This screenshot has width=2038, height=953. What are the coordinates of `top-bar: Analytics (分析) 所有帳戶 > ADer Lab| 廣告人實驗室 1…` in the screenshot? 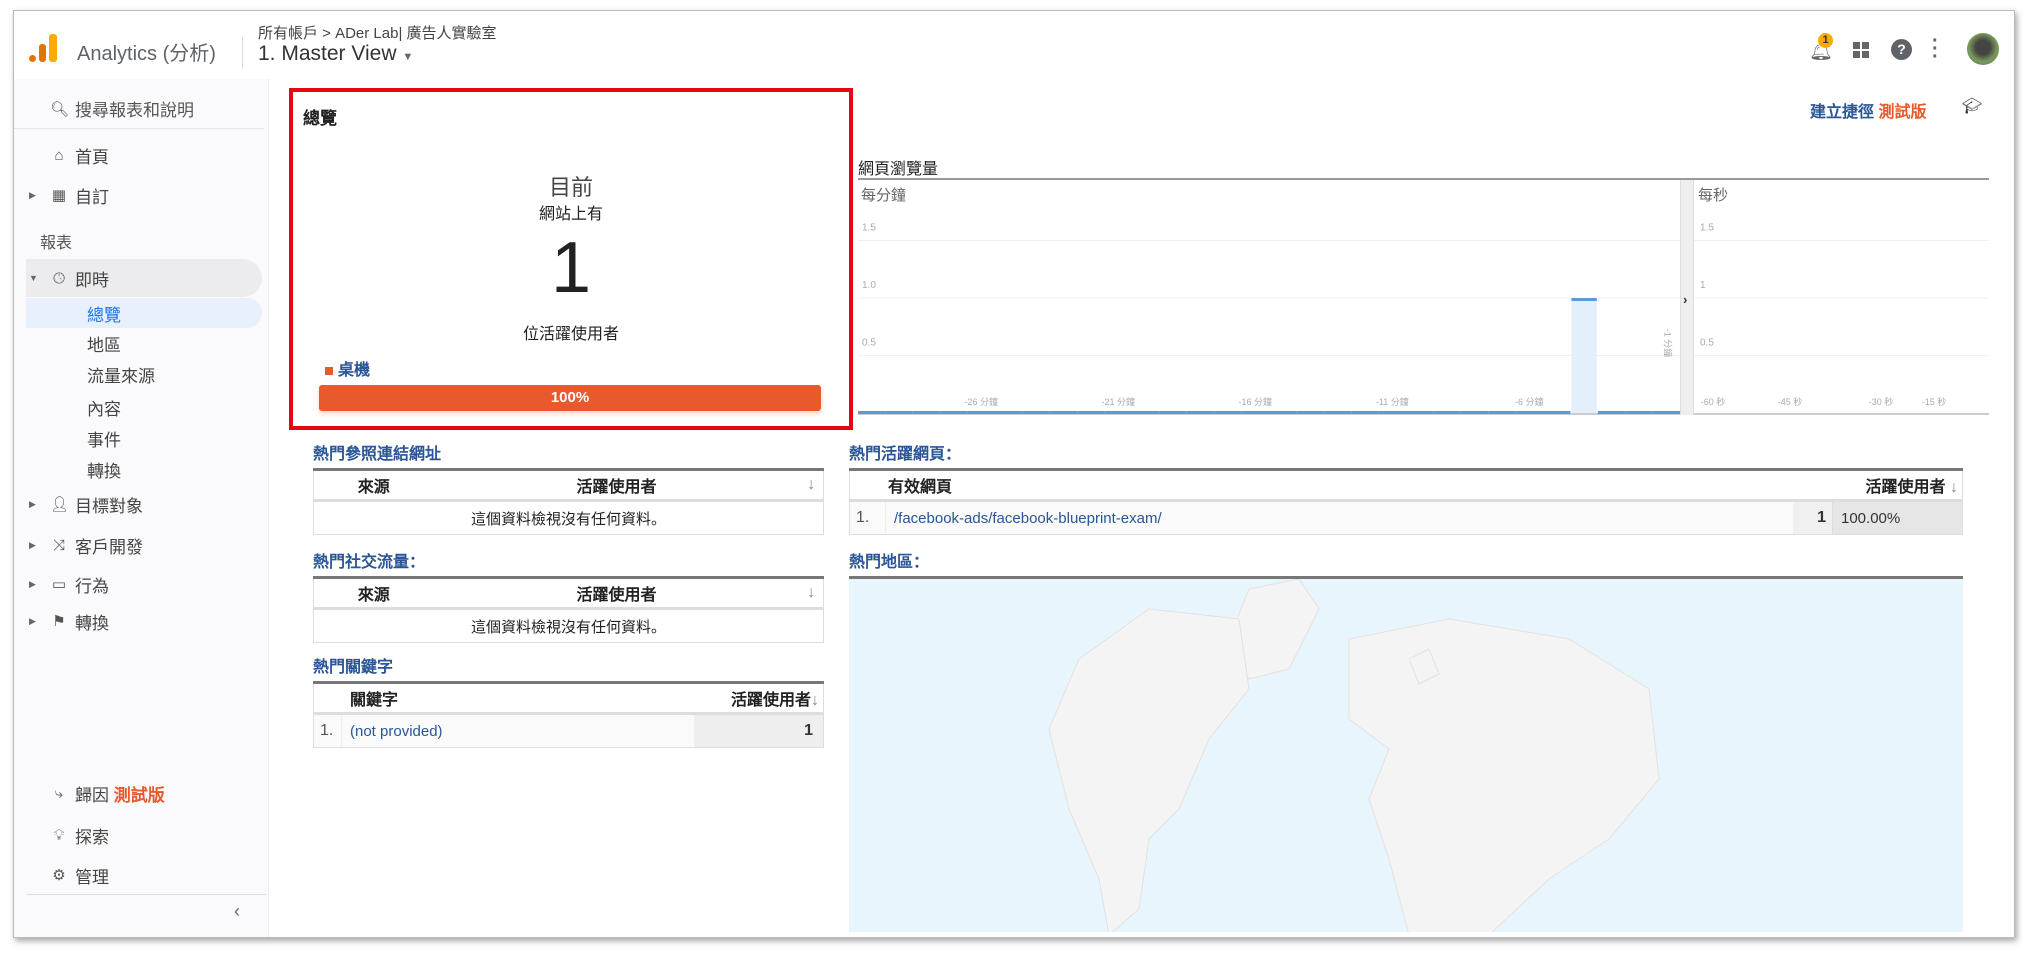 It's located at (1014, 45).